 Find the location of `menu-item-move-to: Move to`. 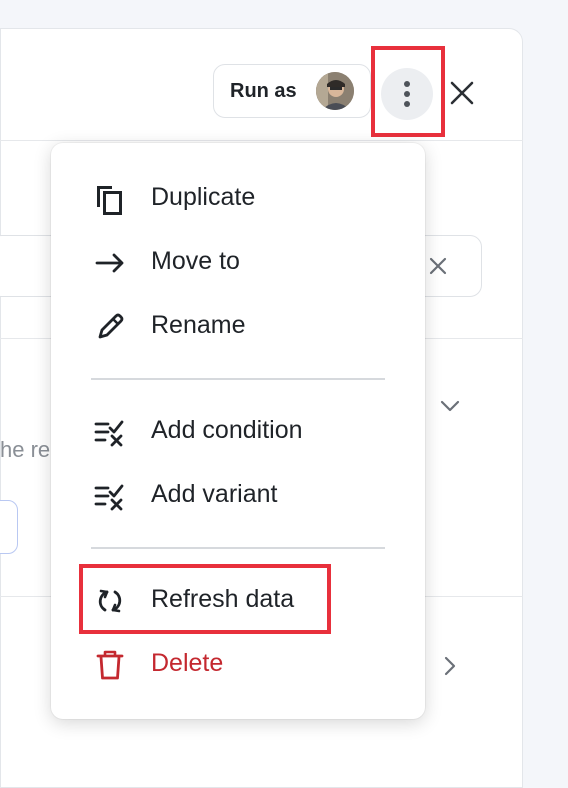

menu-item-move-to: Move to is located at coordinates (238, 262).